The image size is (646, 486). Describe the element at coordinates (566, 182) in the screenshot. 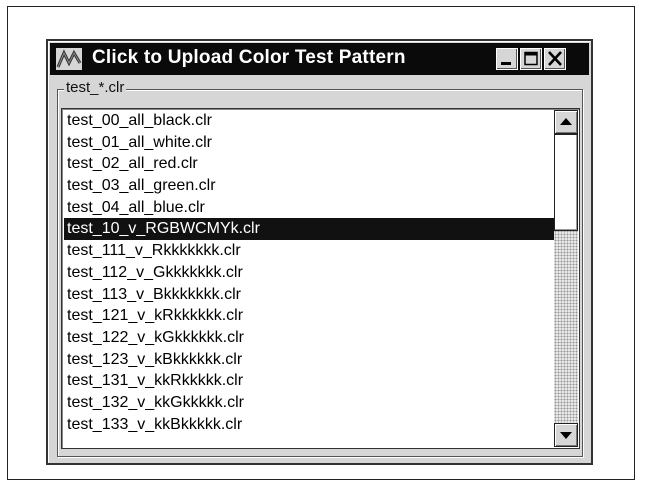

I see `scrollbar-thumb` at that location.